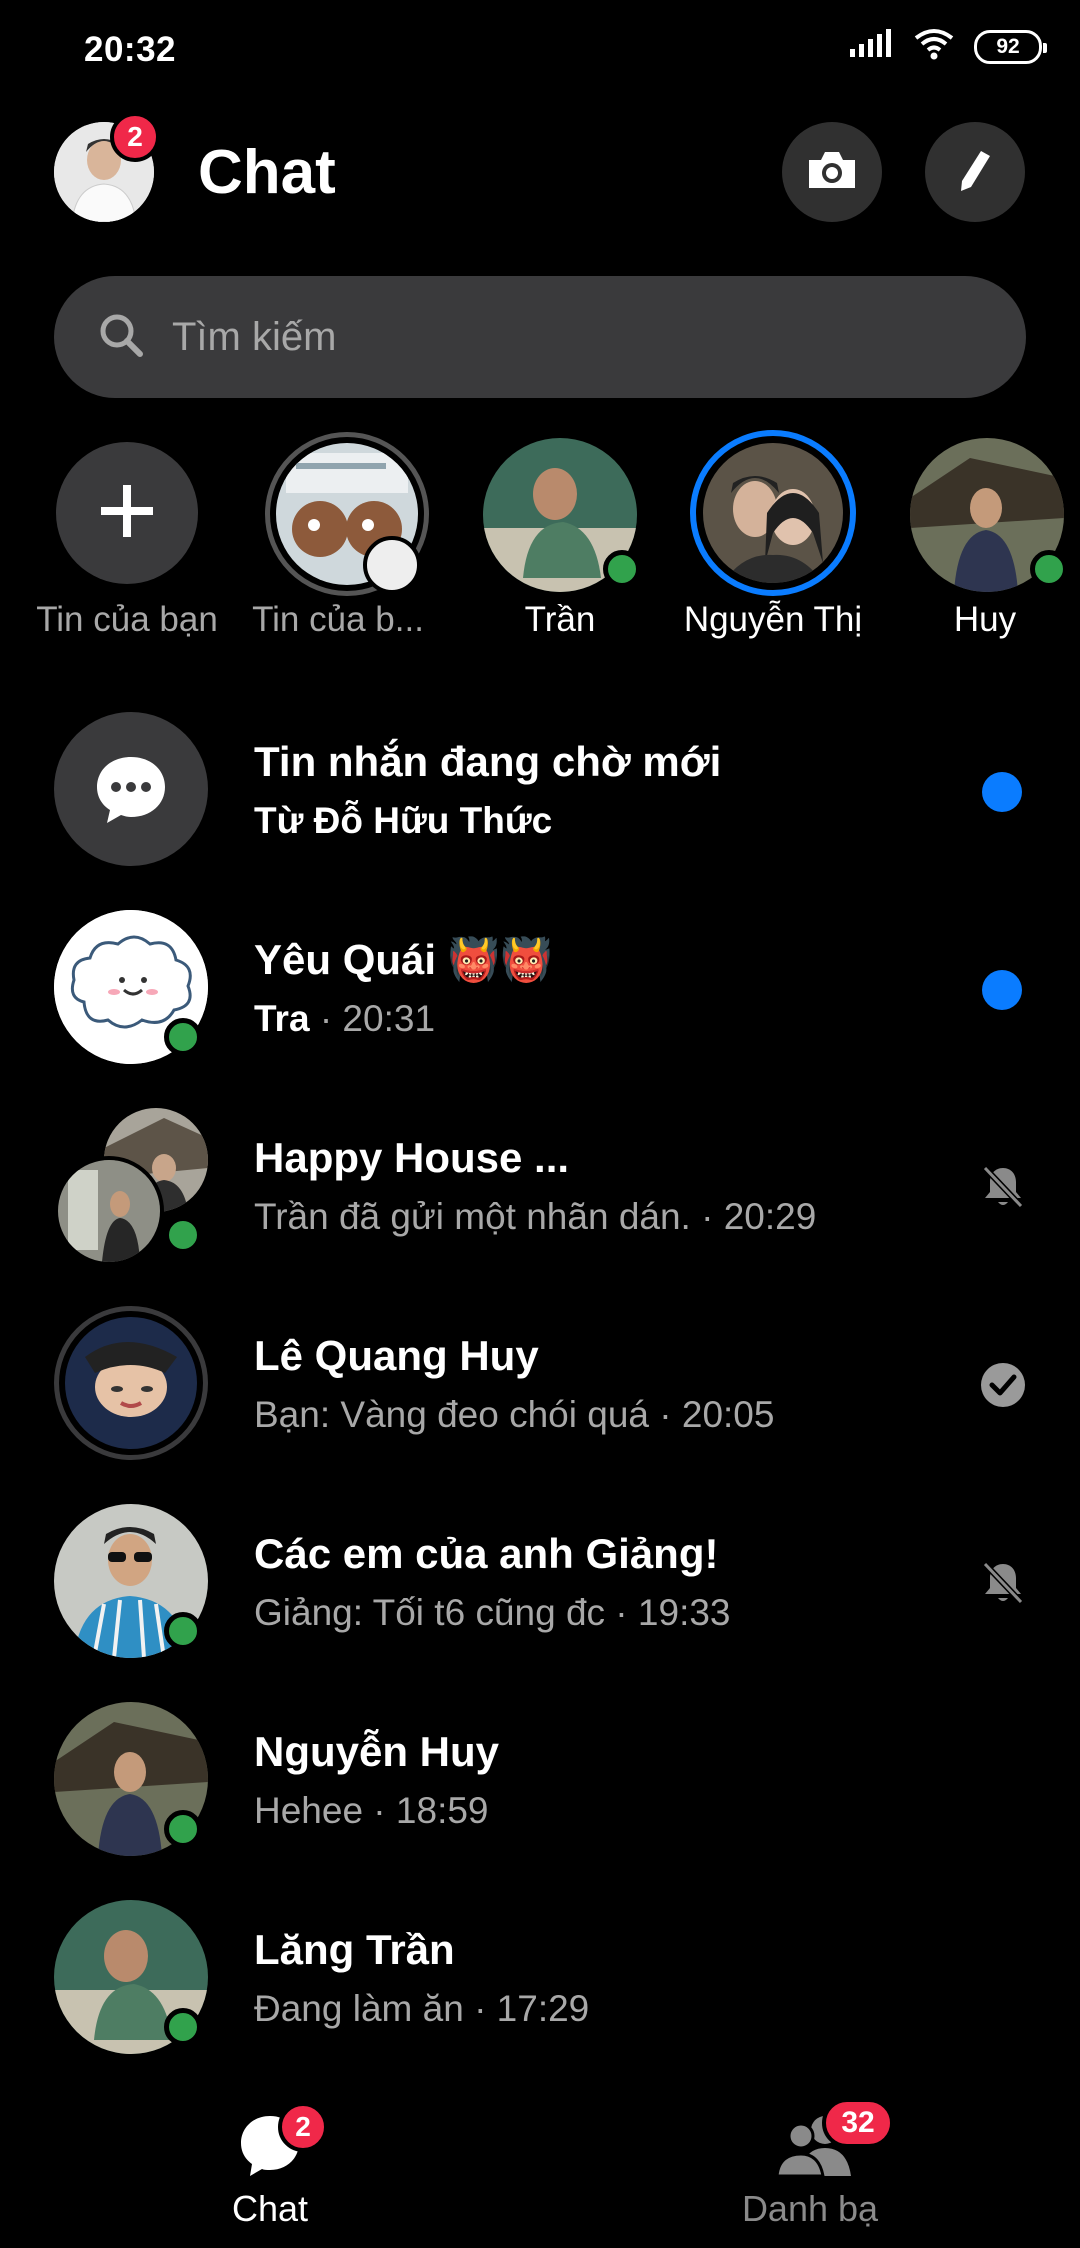 The width and height of the screenshot is (1080, 2248). What do you see at coordinates (371, 1810) in the screenshot?
I see `chat-subtitle: Hehee · 18:59` at bounding box center [371, 1810].